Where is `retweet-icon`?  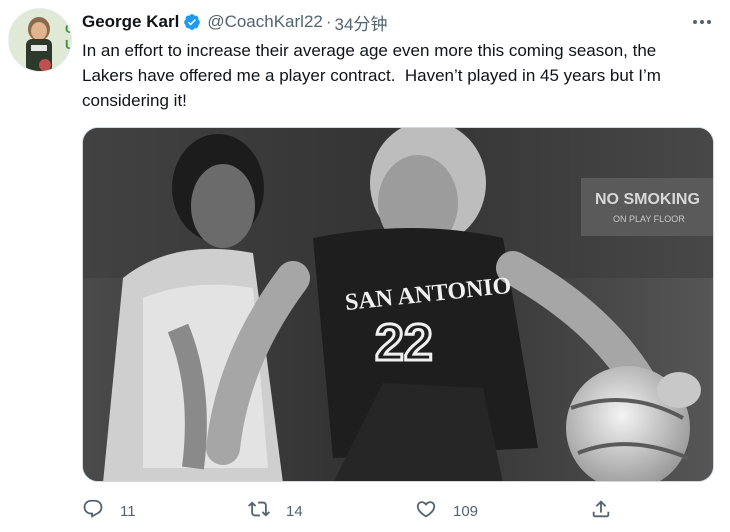
retweet-icon is located at coordinates (259, 511).